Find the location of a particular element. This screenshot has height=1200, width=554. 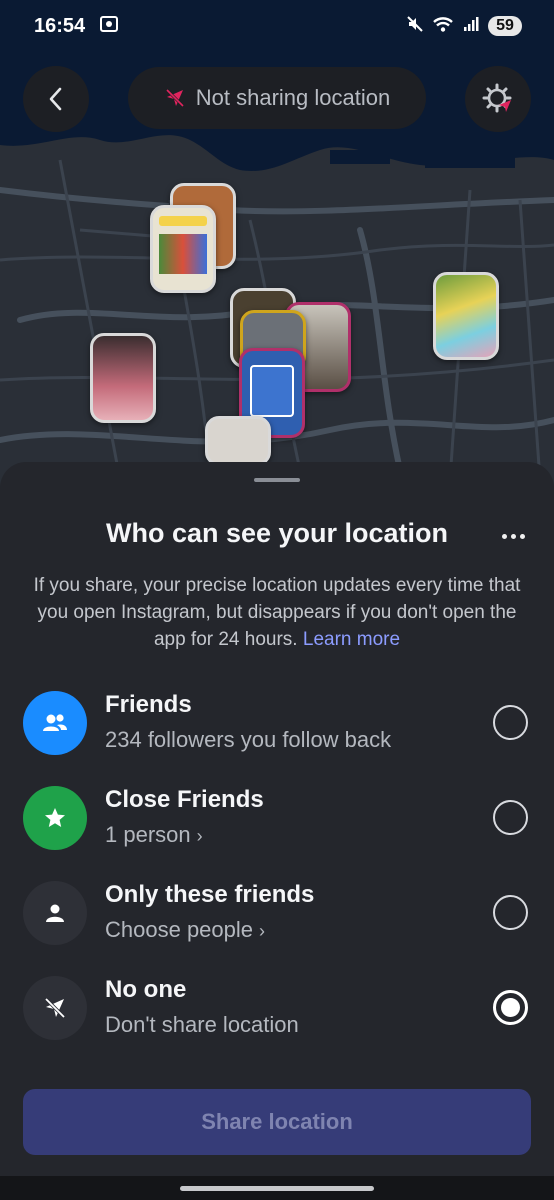

option-subtitle: 234 followers you follow back is located at coordinates (248, 740).